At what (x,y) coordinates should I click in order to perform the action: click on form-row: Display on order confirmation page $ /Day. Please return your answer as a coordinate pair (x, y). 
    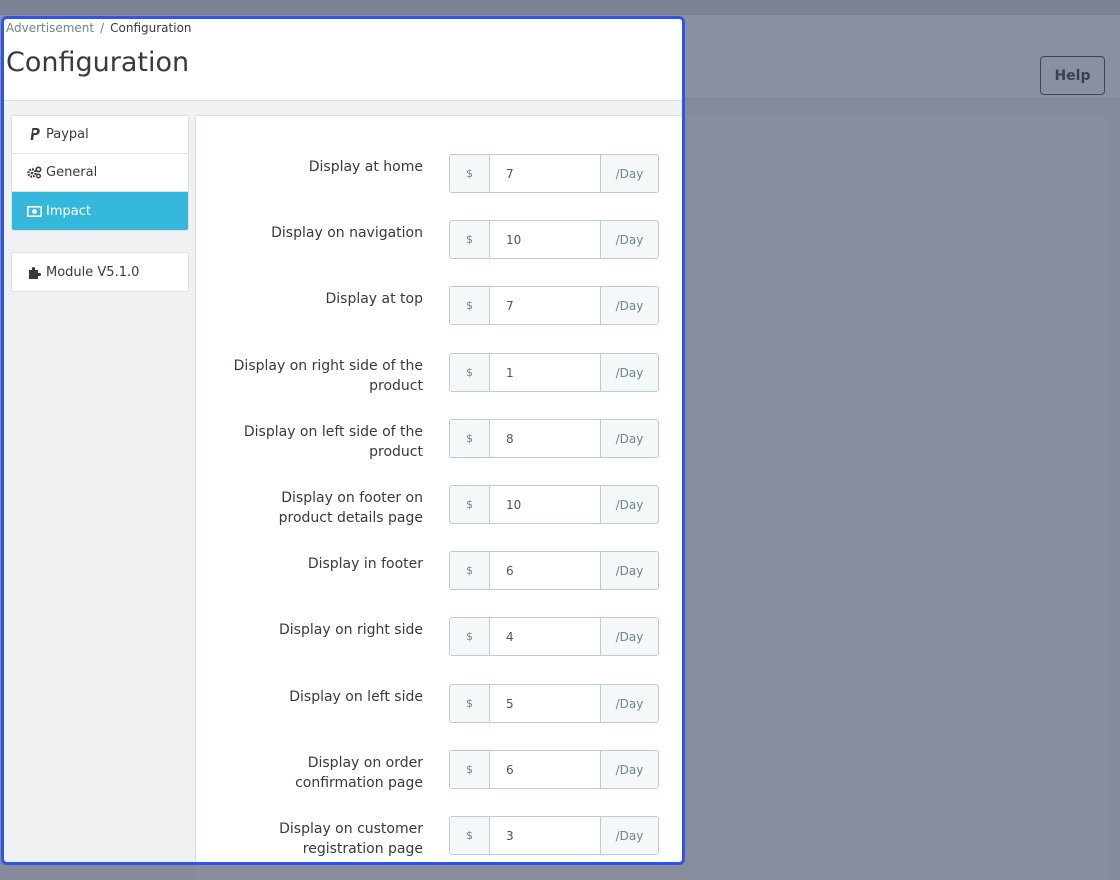
    Looking at the image, I should click on (439, 770).